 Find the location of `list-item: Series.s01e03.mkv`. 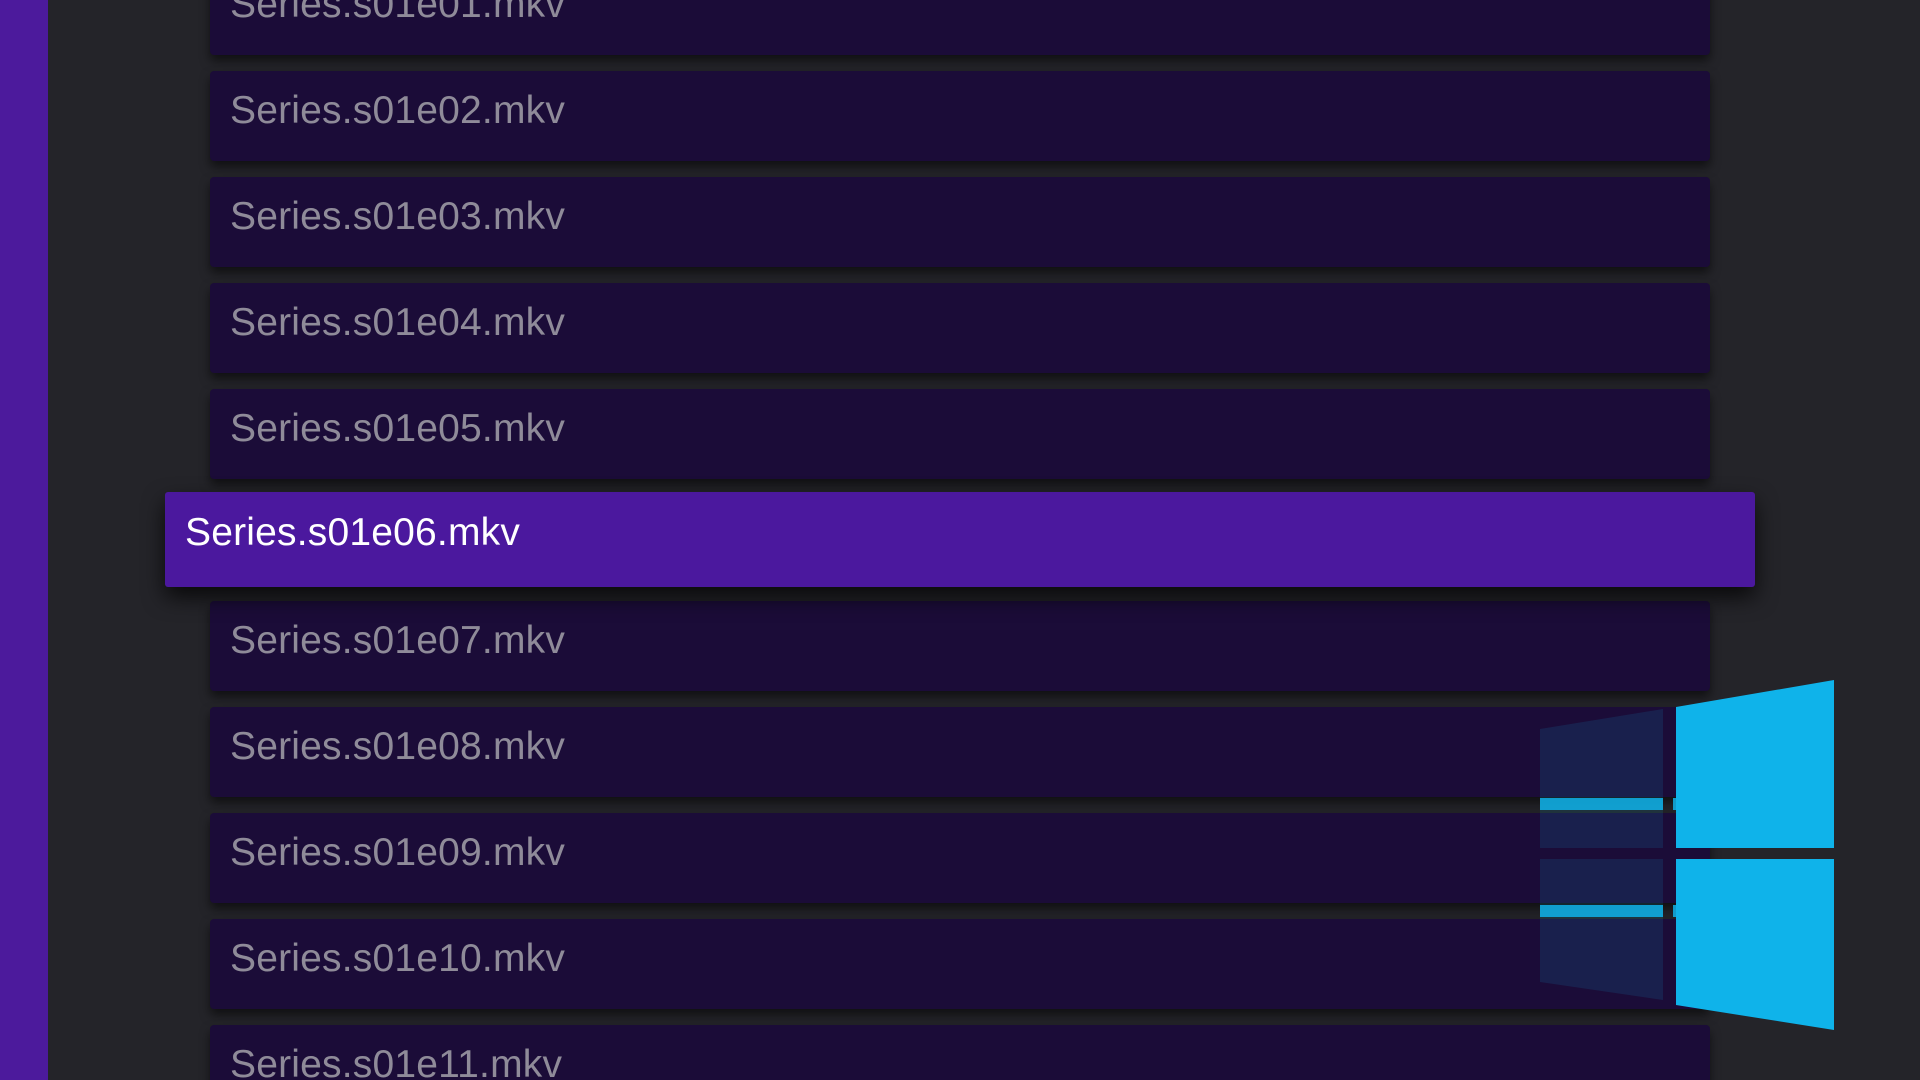

list-item: Series.s01e03.mkv is located at coordinates (960, 222).